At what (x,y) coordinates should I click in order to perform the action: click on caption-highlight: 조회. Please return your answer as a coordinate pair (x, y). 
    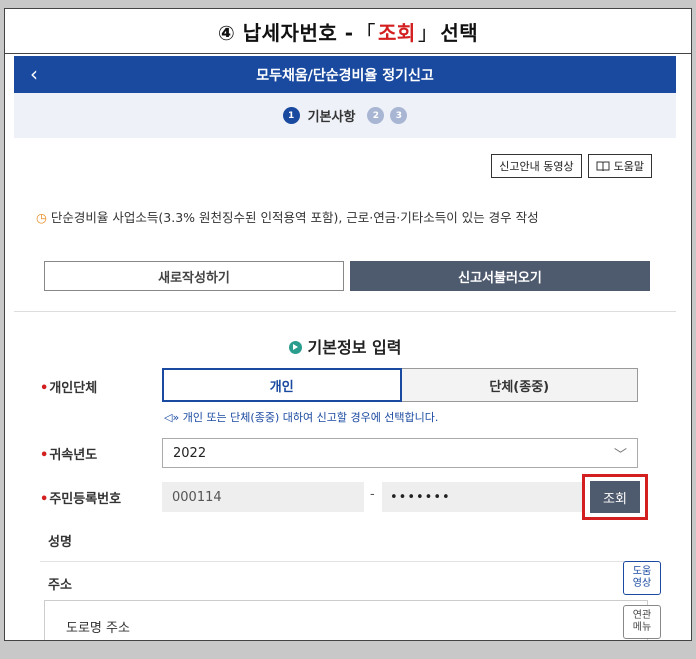
    Looking at the image, I should click on (397, 32).